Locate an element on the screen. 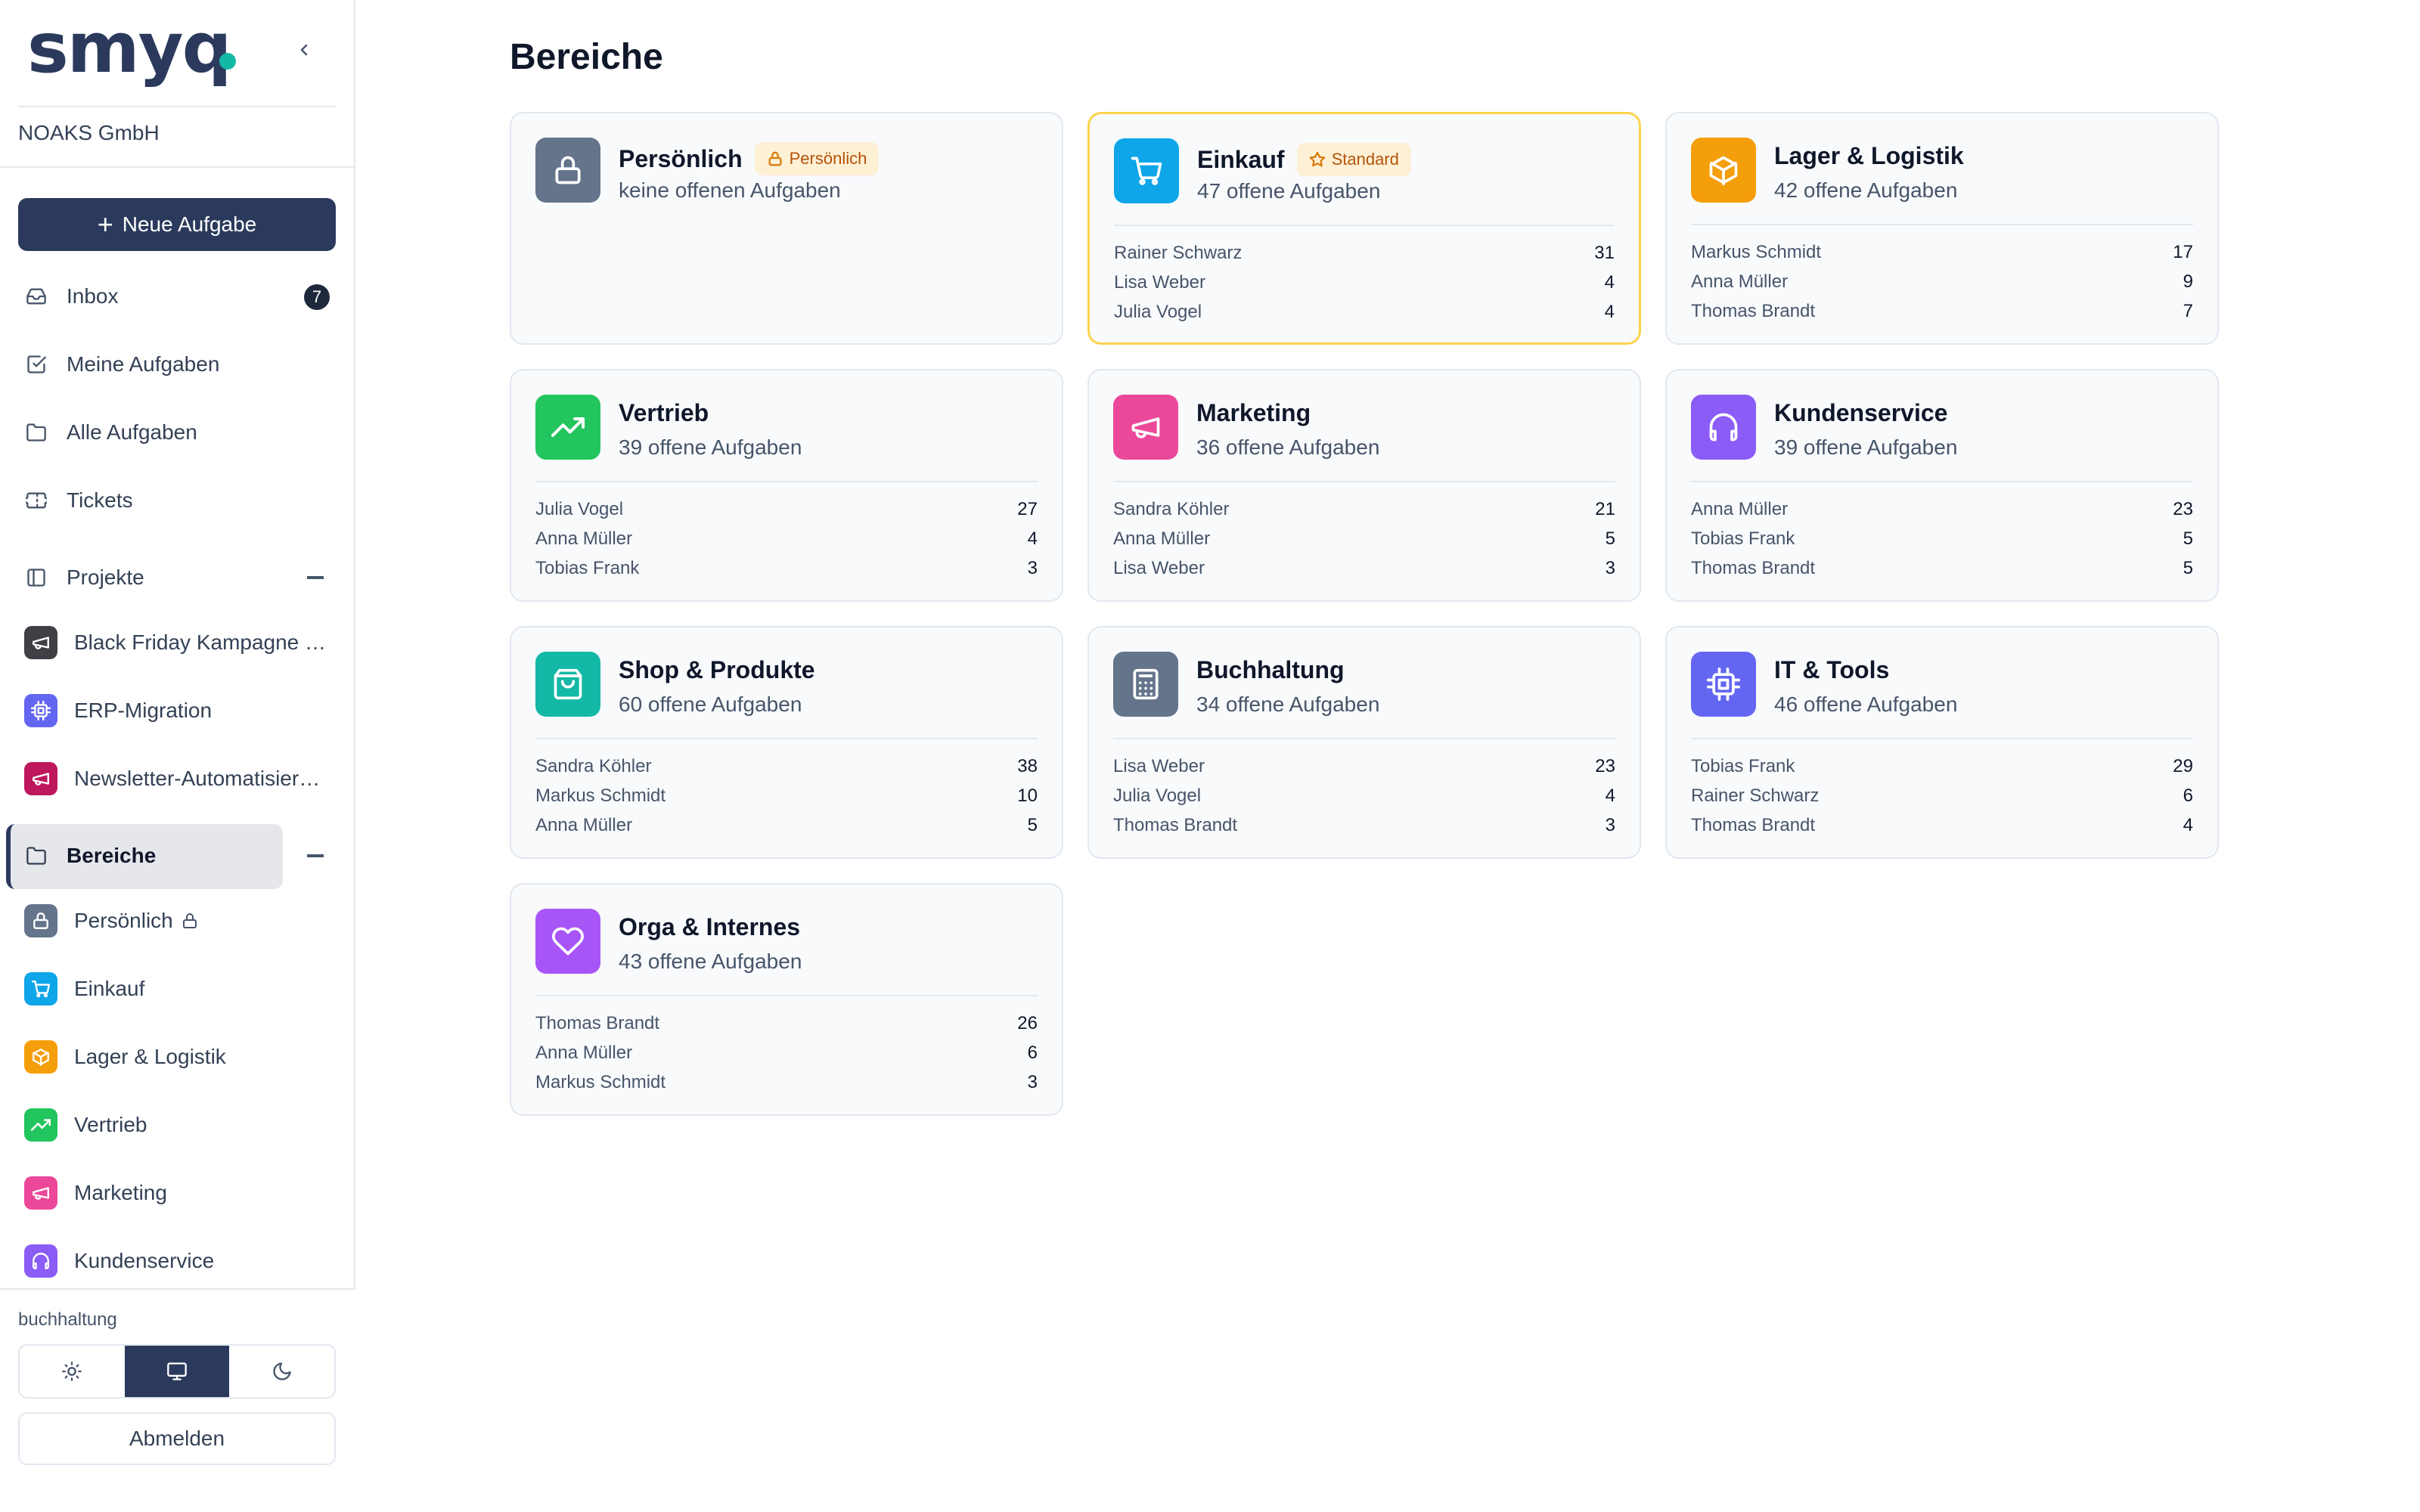 The width and height of the screenshot is (2420, 1512). assignee-count: 31 is located at coordinates (1604, 253).